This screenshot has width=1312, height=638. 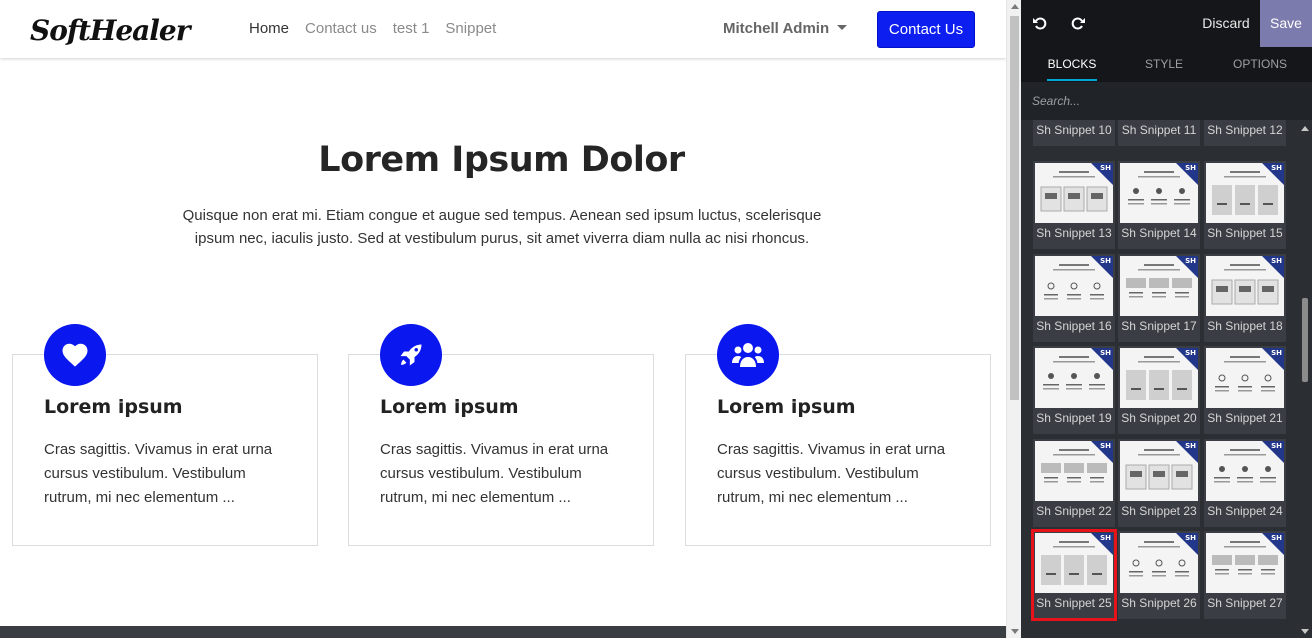 I want to click on snippet-tile: SH Sh Snippet 16, so click(x=1074, y=298).